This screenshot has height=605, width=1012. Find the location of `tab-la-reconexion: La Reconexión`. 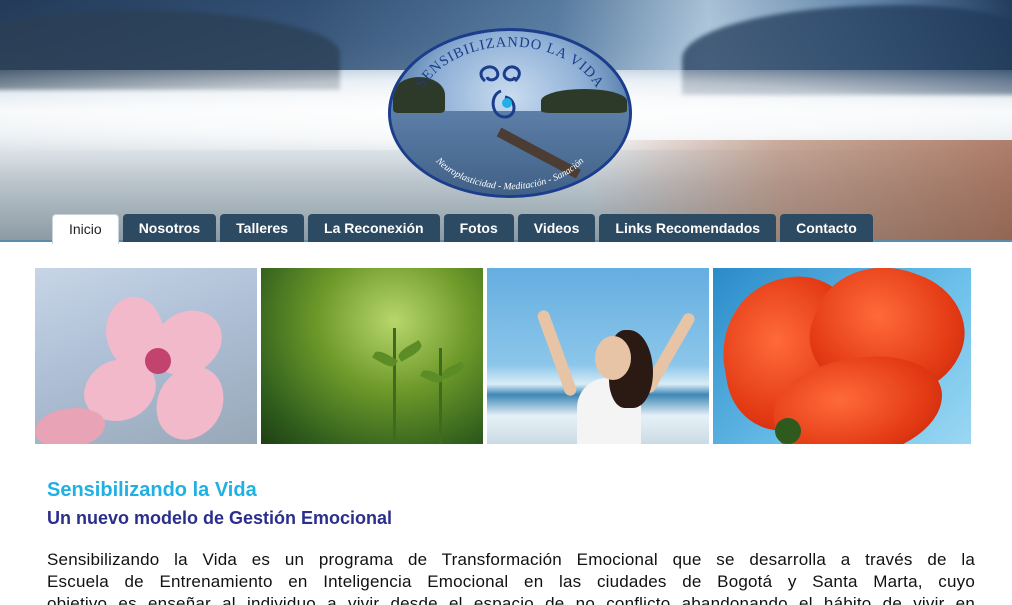

tab-la-reconexion: La Reconexión is located at coordinates (374, 228).